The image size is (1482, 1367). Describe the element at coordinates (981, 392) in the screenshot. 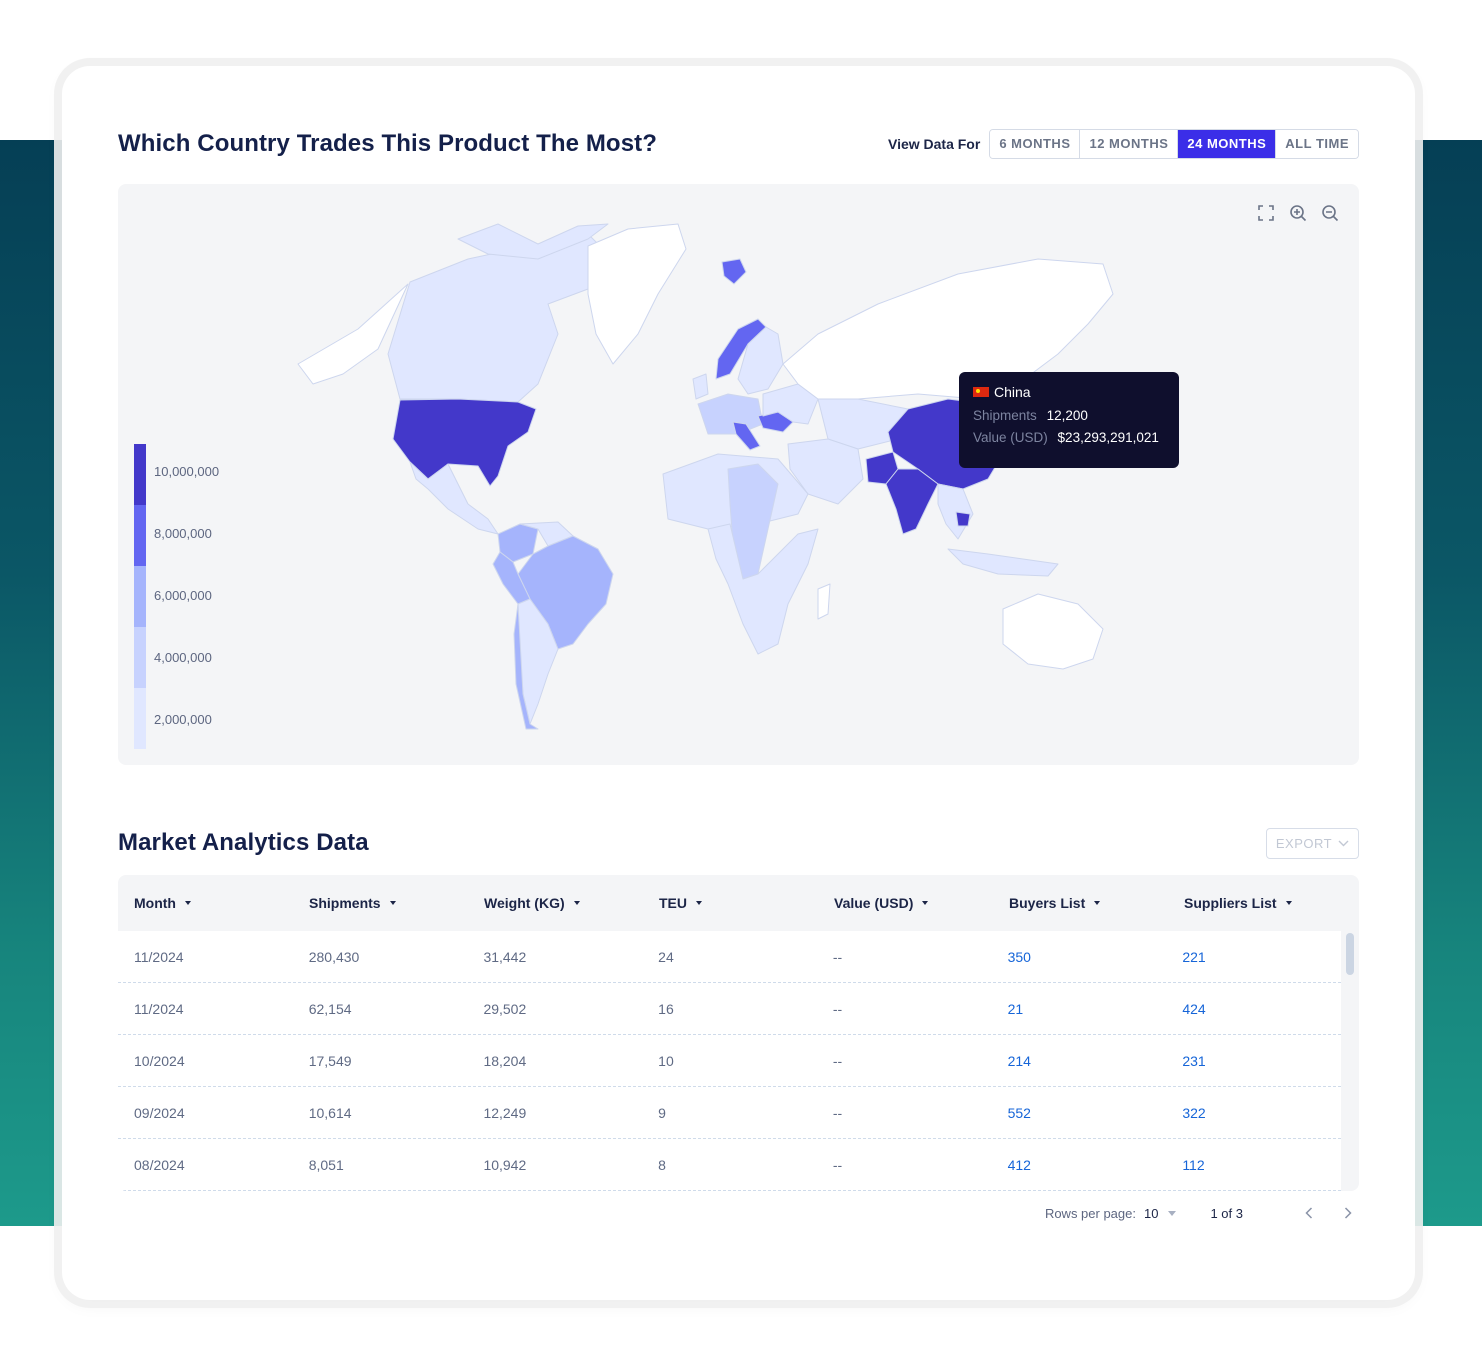

I see `china-flag-icon` at that location.